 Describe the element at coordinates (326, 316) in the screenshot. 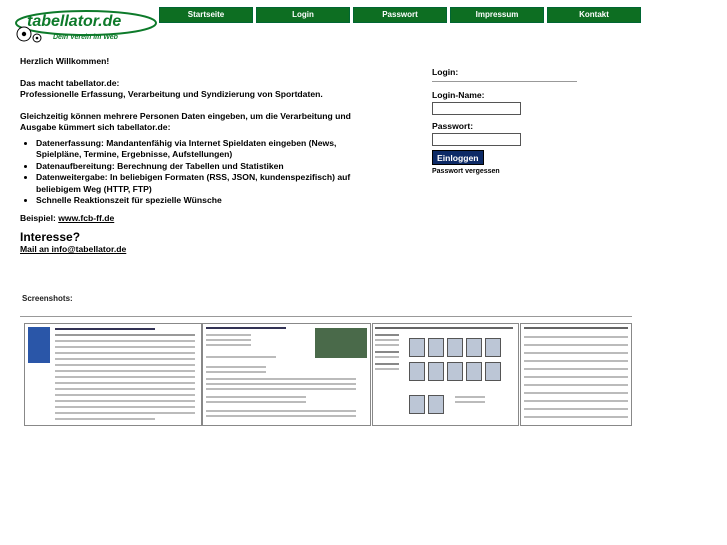

I see `screenshots-divider` at that location.